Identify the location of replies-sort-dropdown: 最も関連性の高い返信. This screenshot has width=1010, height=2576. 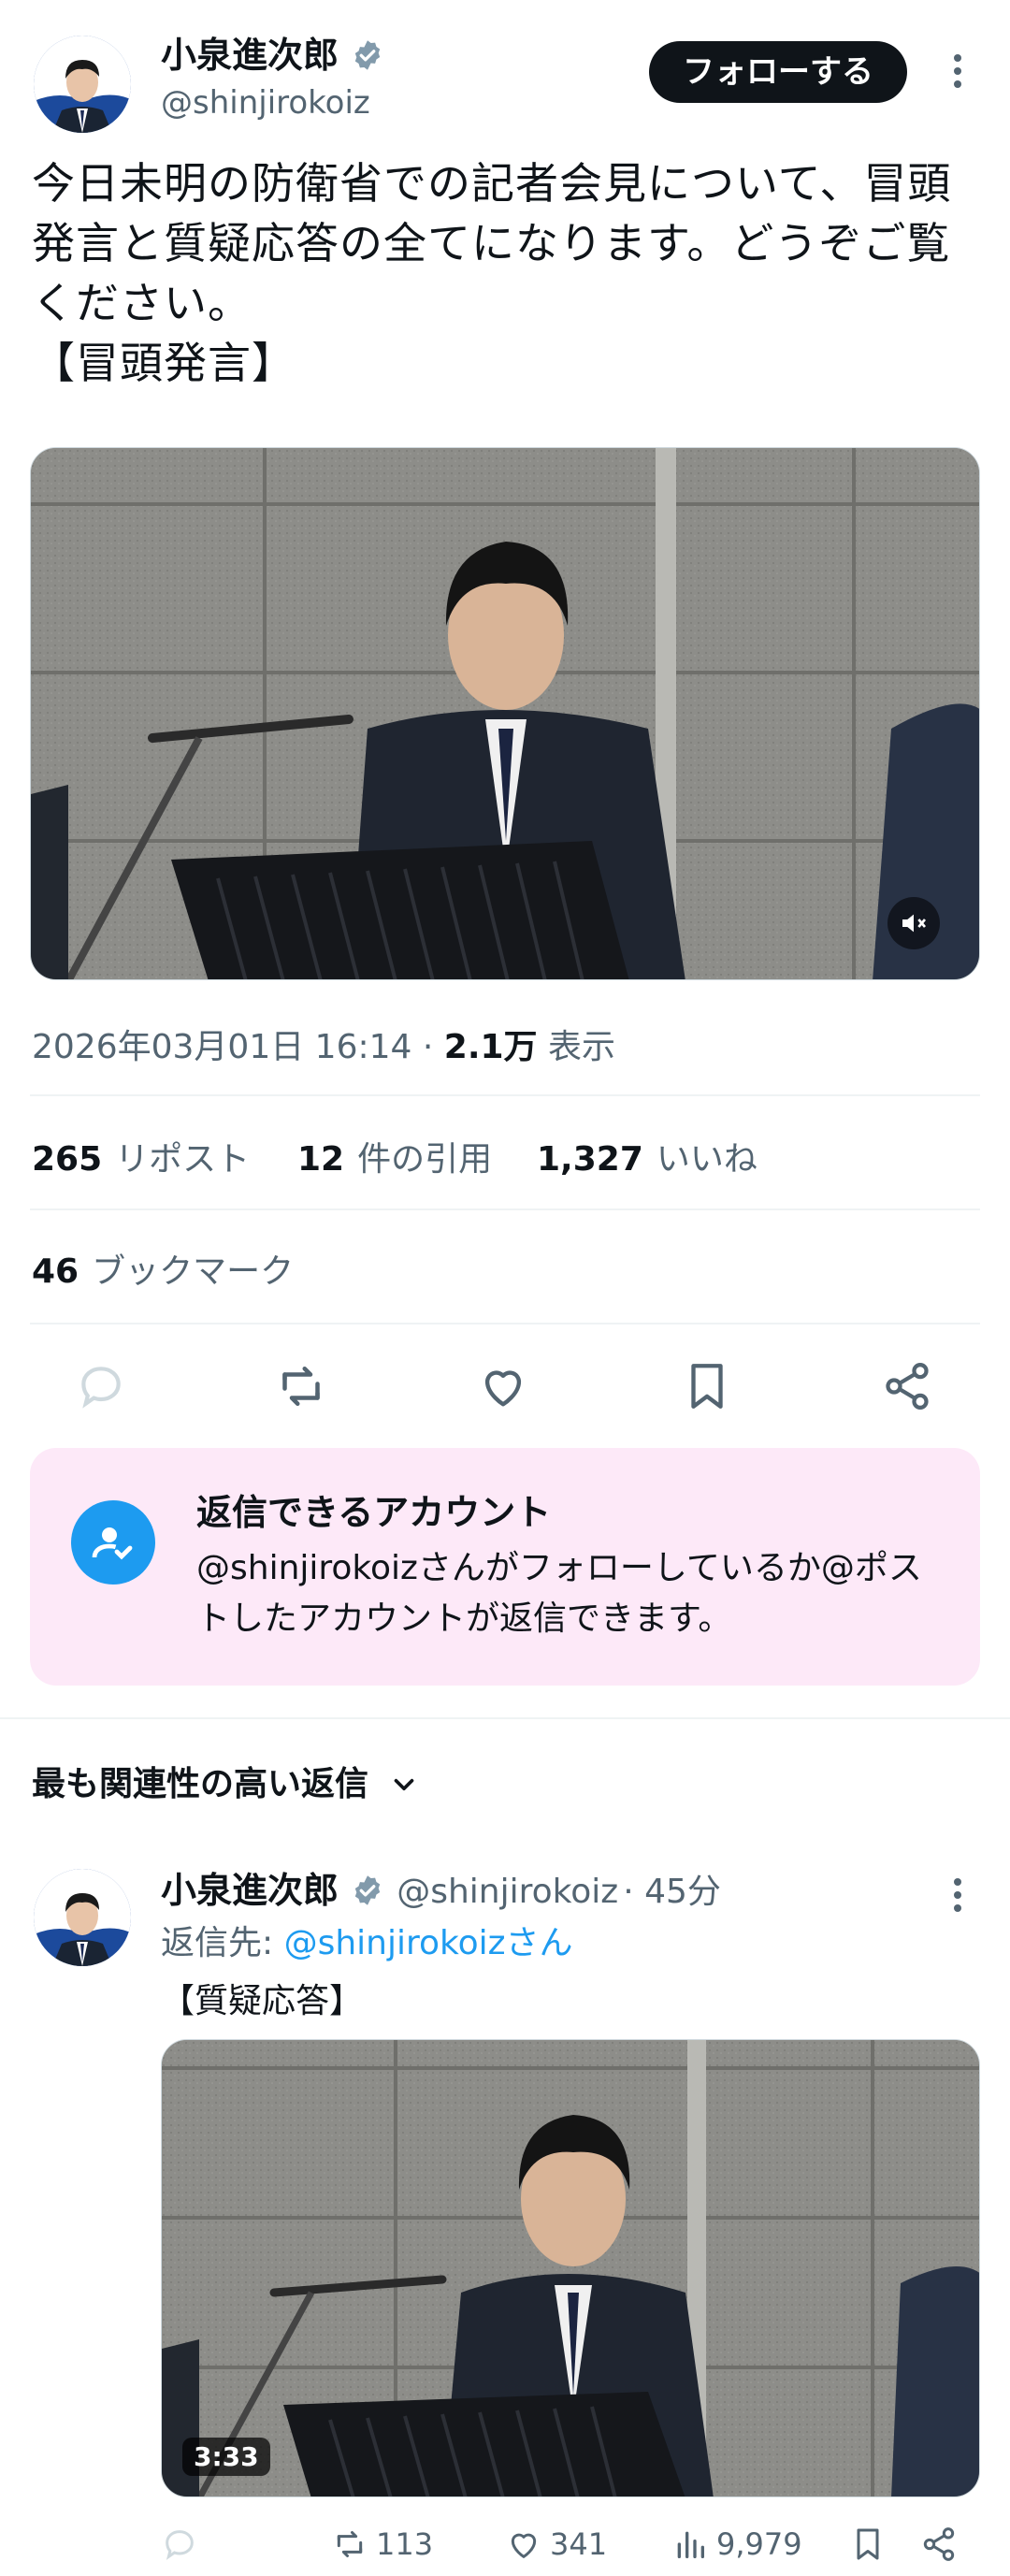
(226, 1781).